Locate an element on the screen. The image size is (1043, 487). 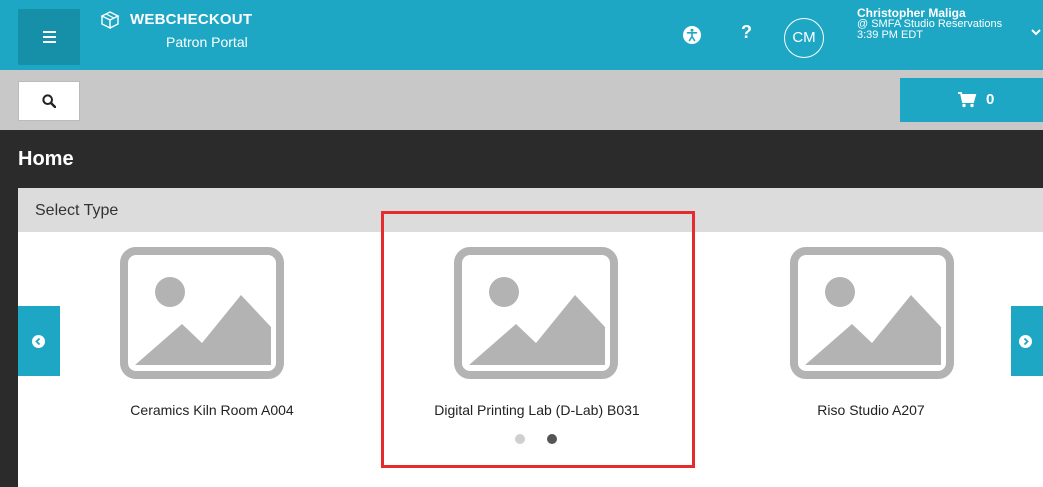
search-button is located at coordinates (49, 101).